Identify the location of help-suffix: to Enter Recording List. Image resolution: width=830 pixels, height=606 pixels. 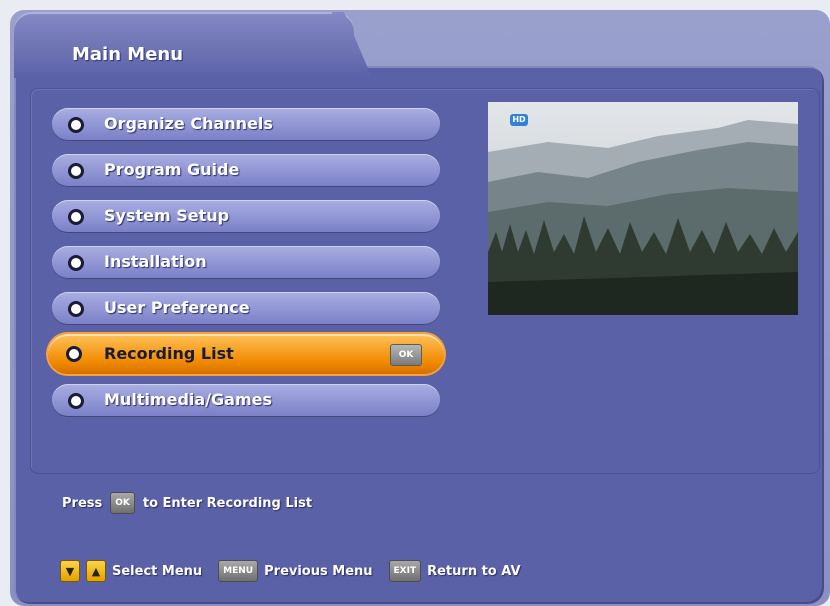
(227, 503).